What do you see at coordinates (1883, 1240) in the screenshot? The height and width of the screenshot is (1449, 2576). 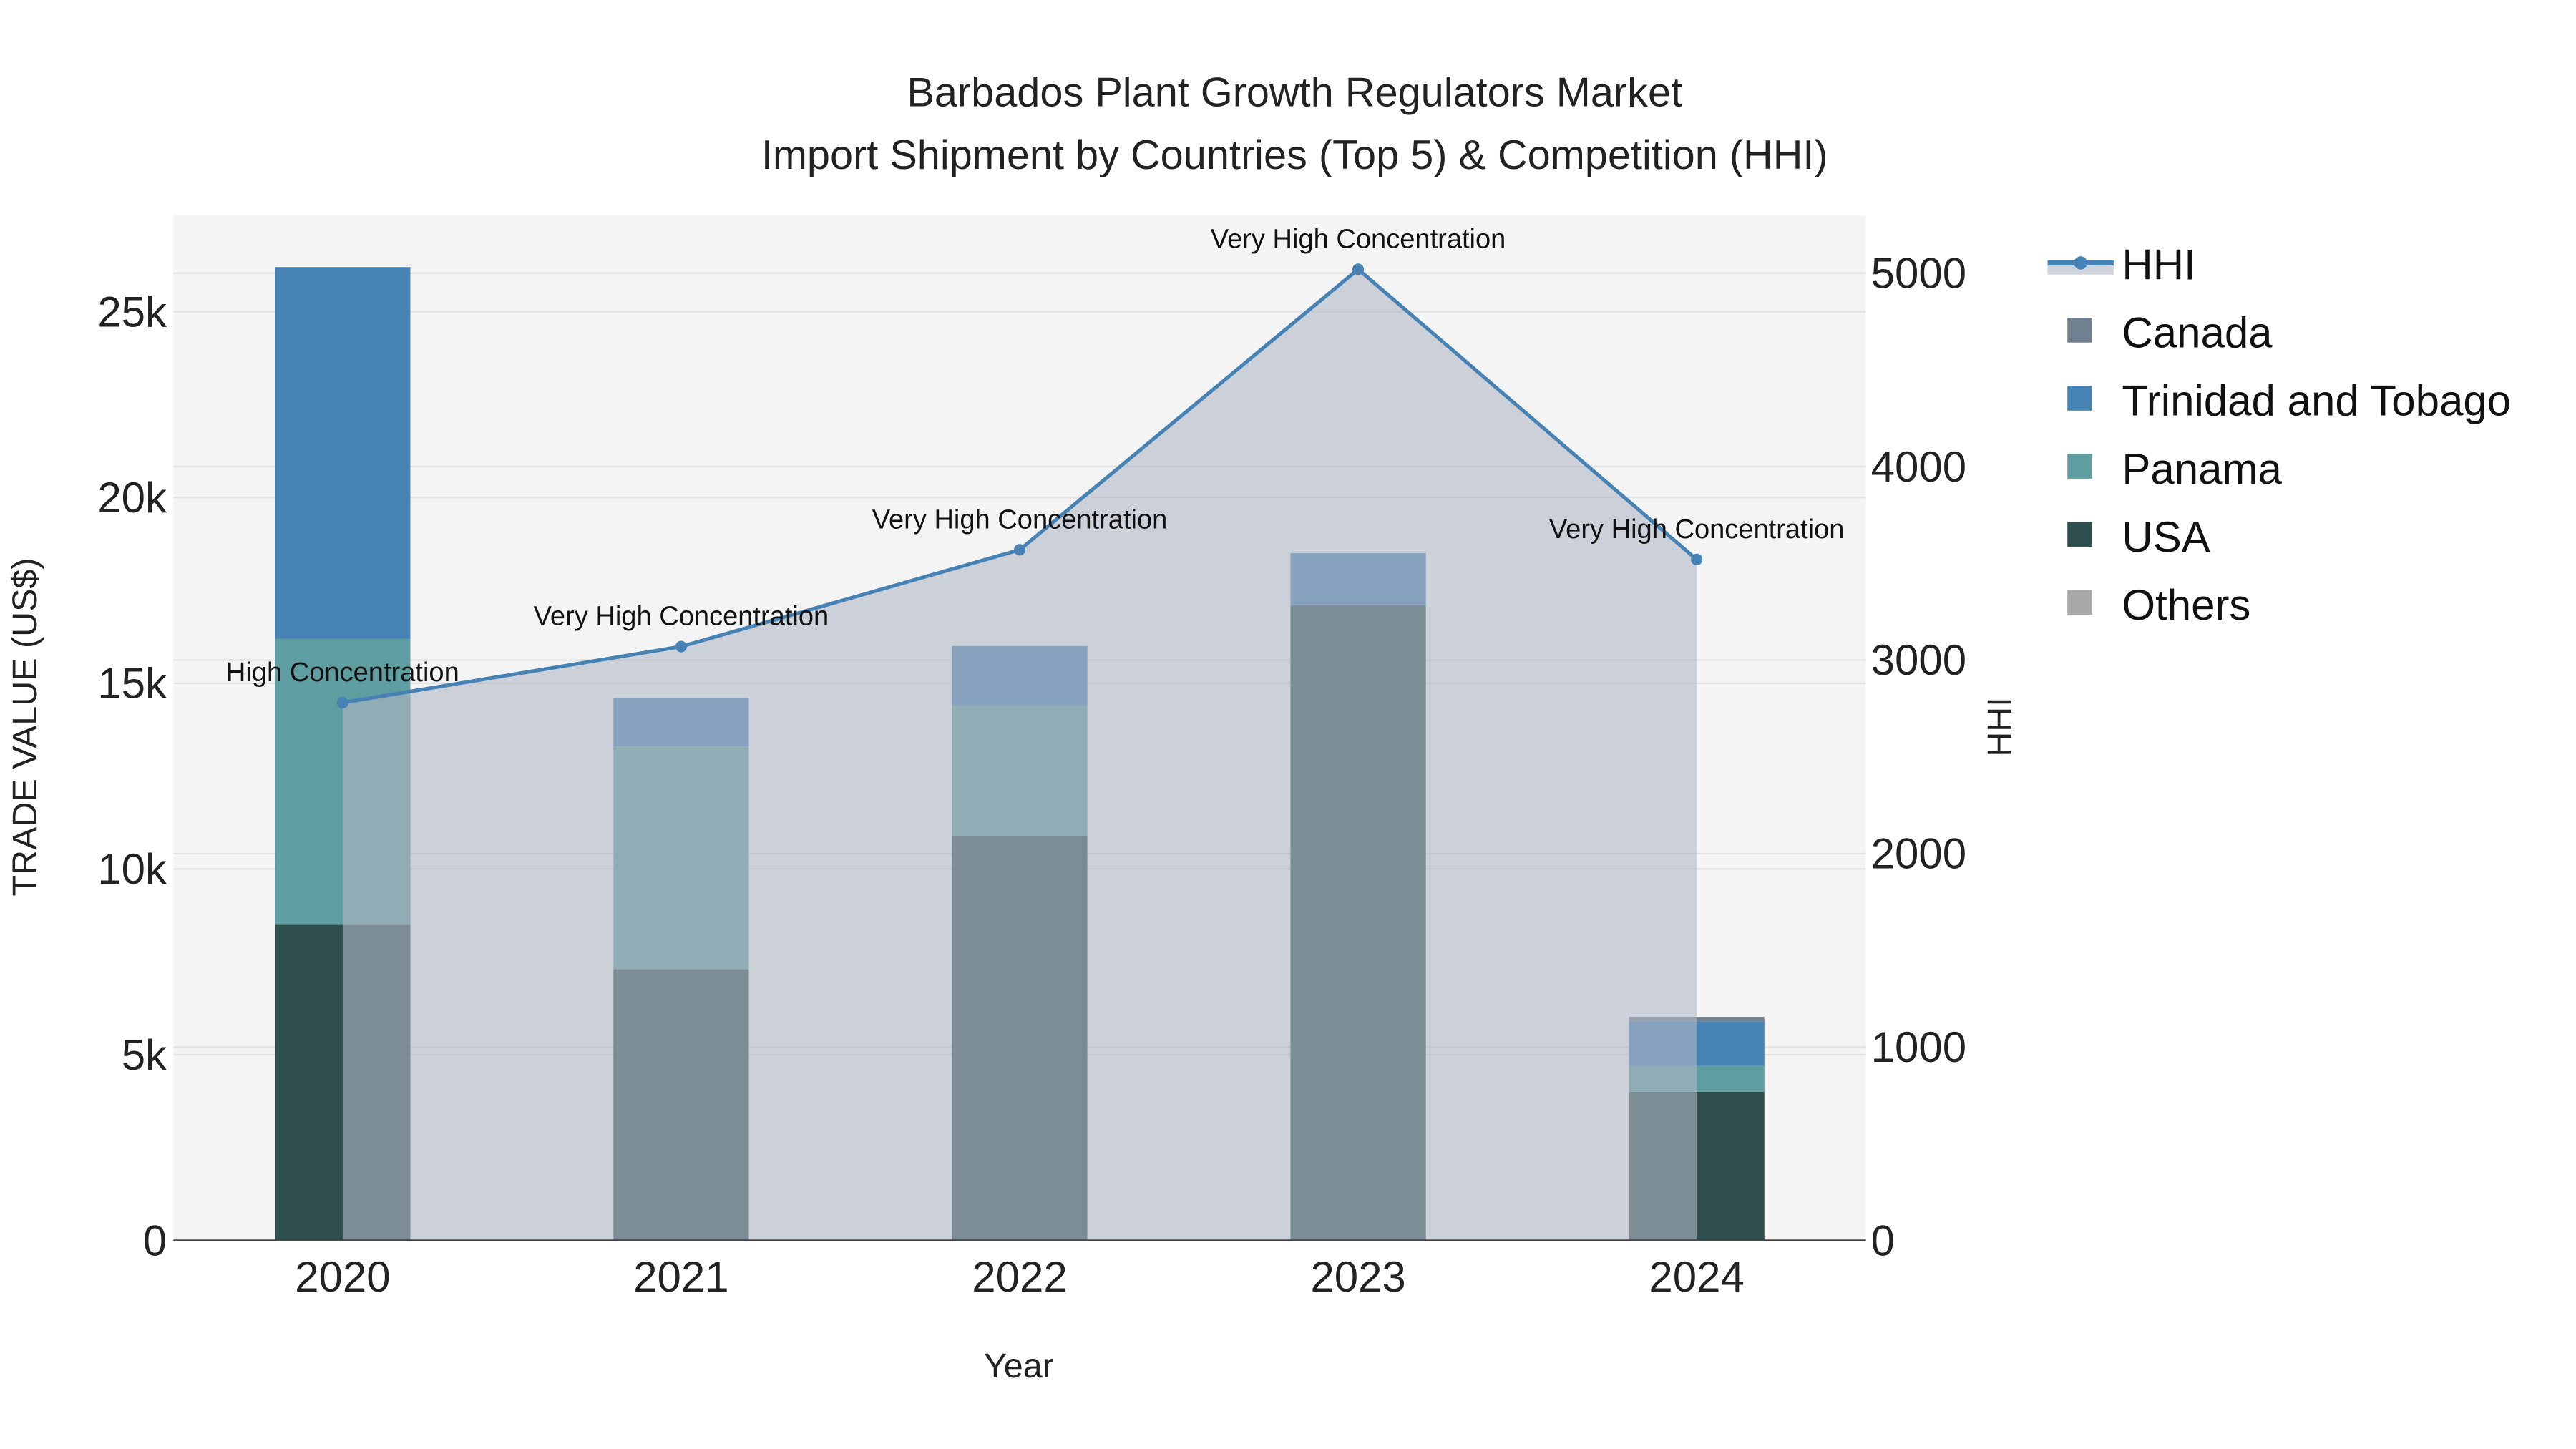 I see `y2-tick-label: 0` at bounding box center [1883, 1240].